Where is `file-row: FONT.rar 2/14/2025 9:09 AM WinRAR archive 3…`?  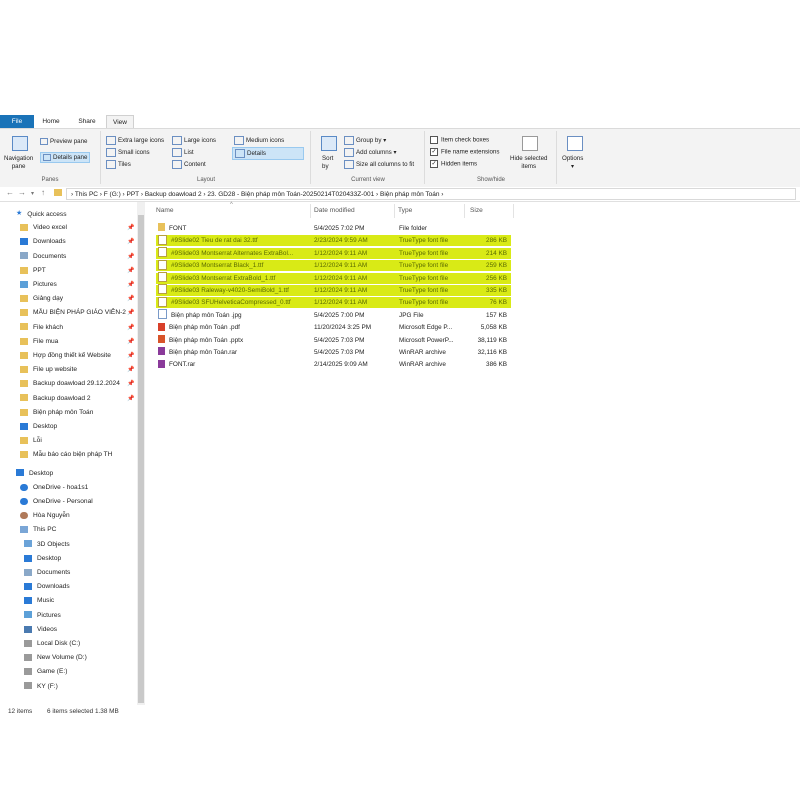
file-row: FONT.rar 2/14/2025 9:09 AM WinRAR archive 3… is located at coordinates (333, 364).